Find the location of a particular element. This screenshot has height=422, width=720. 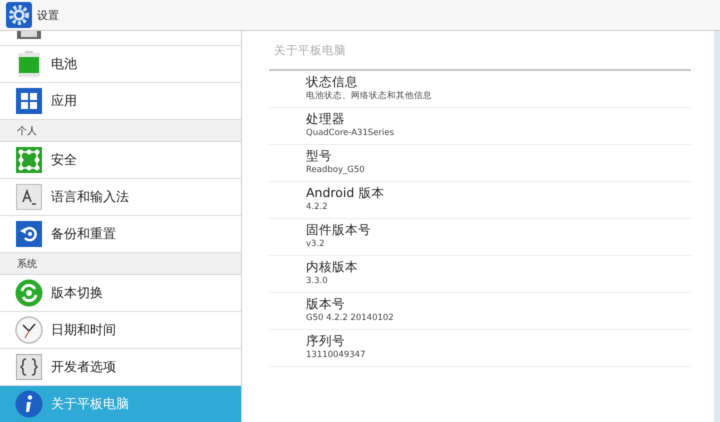

info-row: 状态信息 电池状态、网络状态和其他信息 is located at coordinates (480, 89).